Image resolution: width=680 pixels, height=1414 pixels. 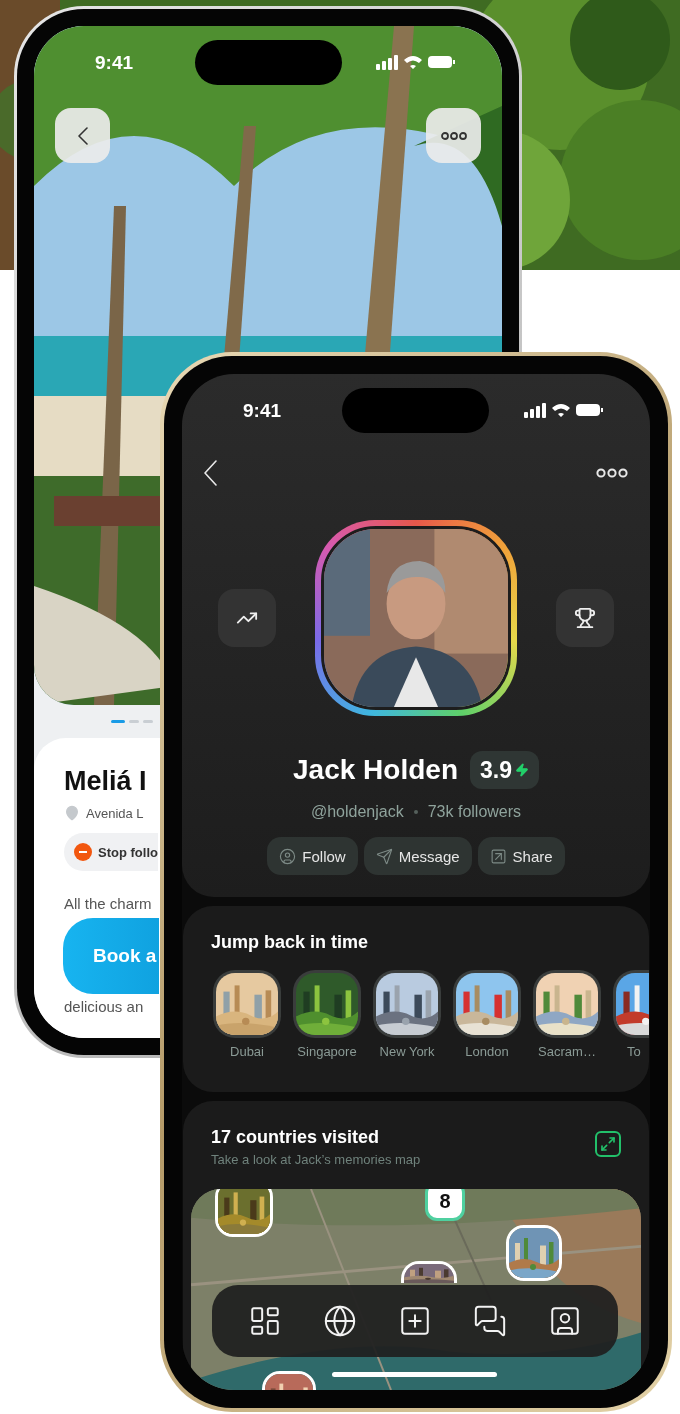 What do you see at coordinates (375, 770) in the screenshot?
I see `profile-name: Jack Holden` at bounding box center [375, 770].